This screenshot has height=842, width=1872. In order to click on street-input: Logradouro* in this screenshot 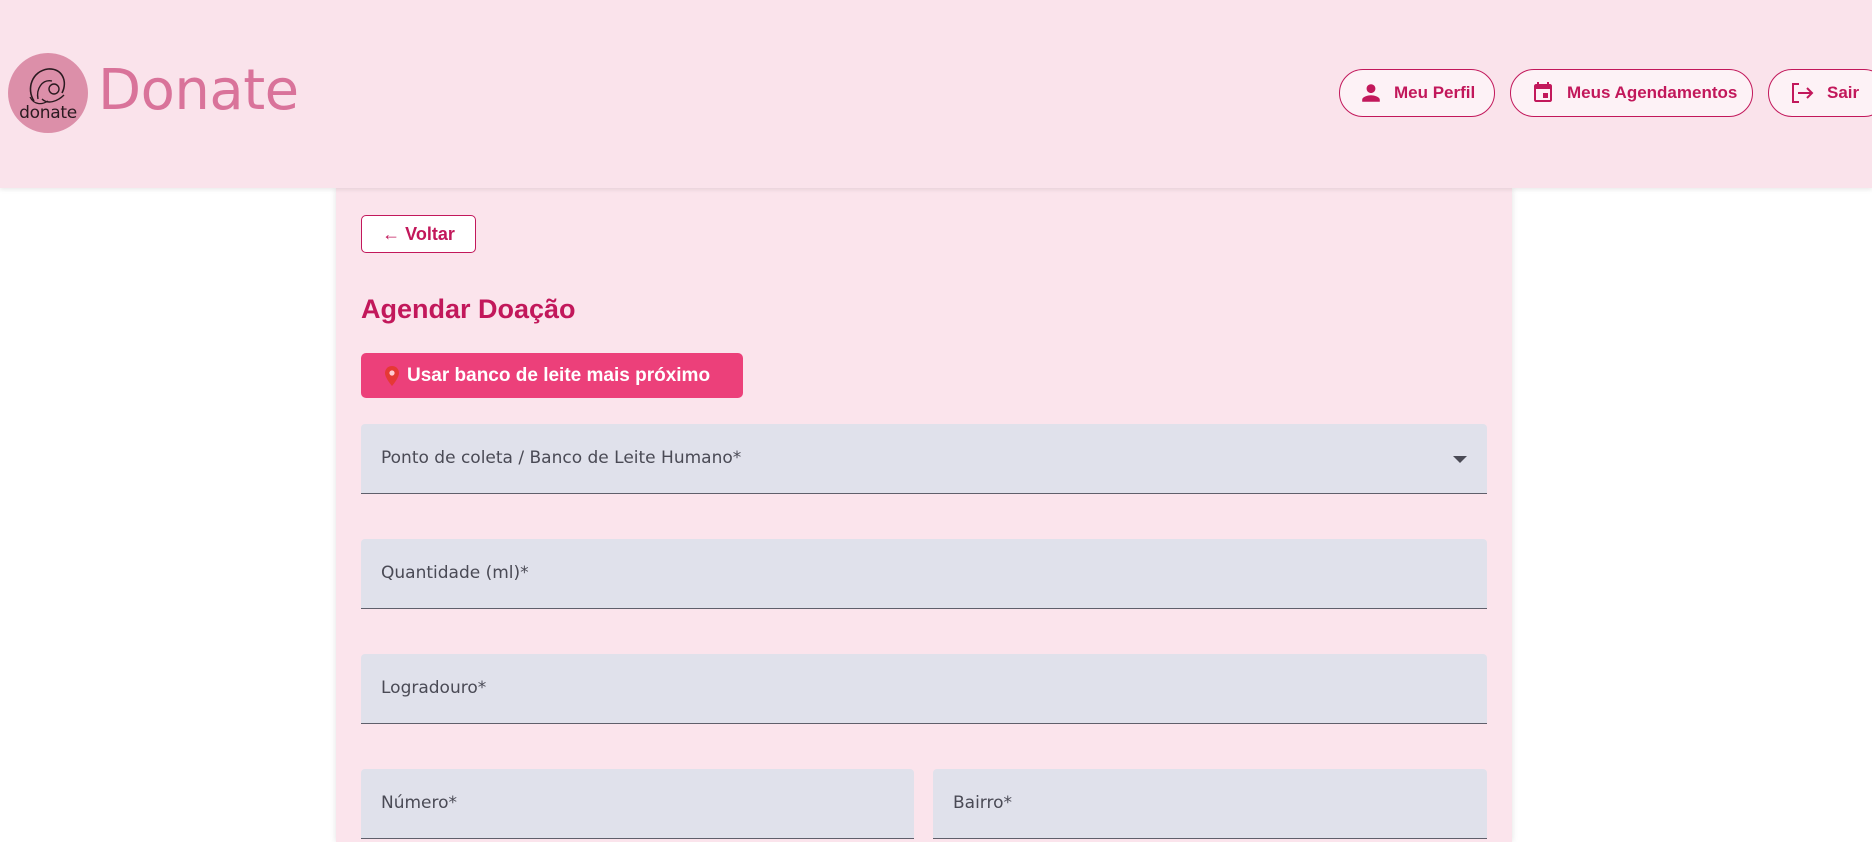, I will do `click(924, 689)`.